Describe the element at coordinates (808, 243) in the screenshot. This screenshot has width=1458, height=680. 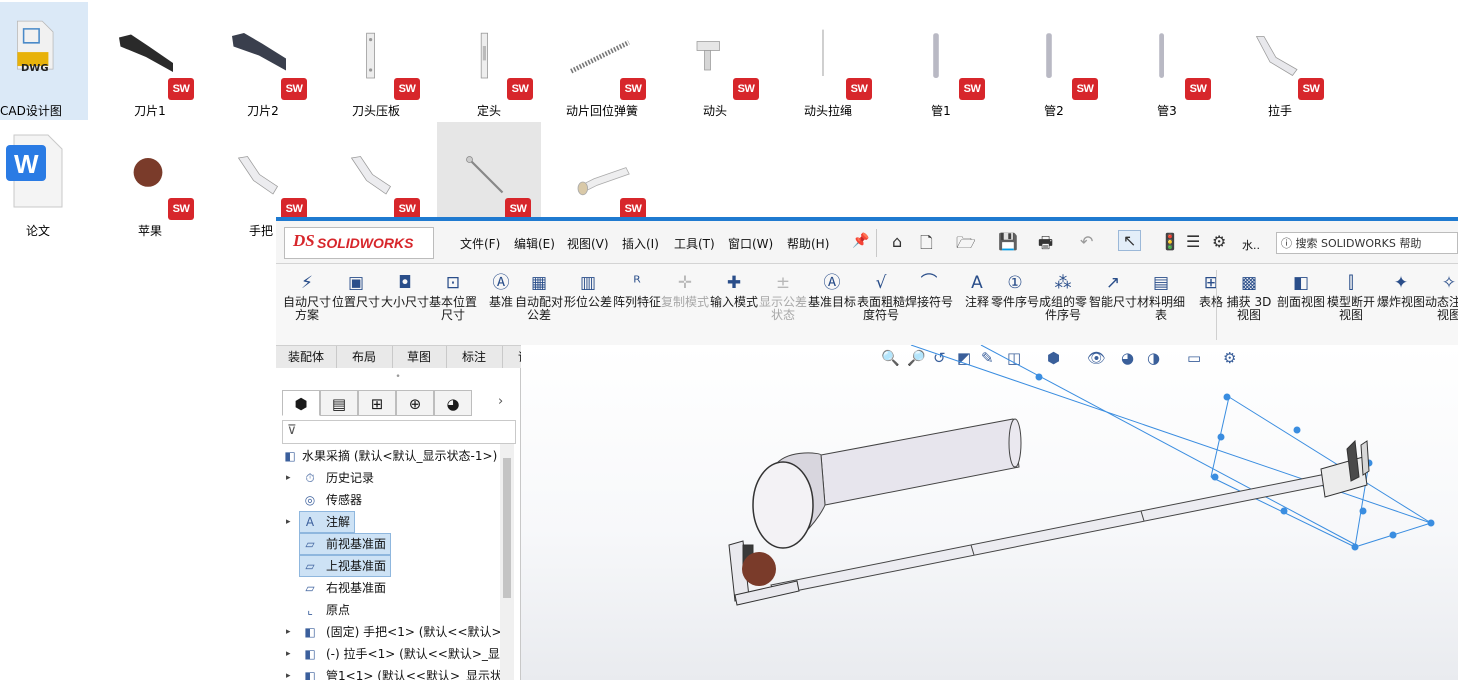
I see `menu-help: 帮助(H)` at that location.